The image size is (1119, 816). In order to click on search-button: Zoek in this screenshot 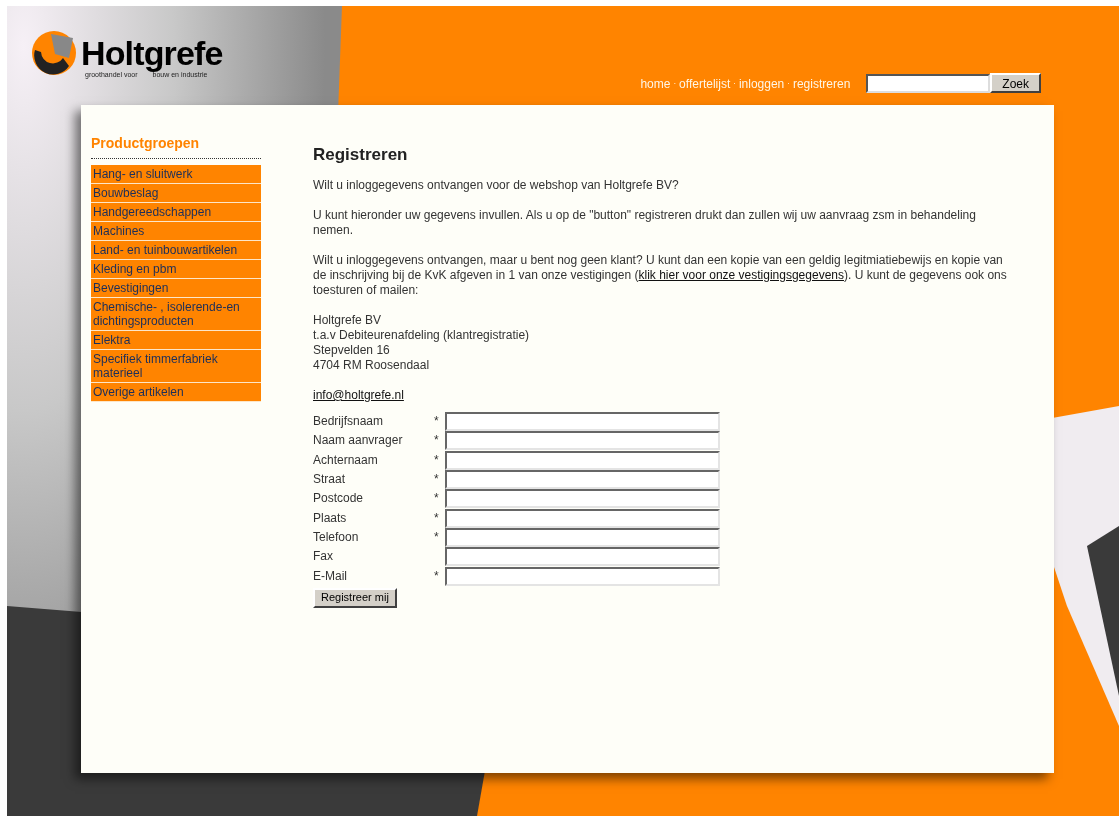, I will do `click(1015, 83)`.